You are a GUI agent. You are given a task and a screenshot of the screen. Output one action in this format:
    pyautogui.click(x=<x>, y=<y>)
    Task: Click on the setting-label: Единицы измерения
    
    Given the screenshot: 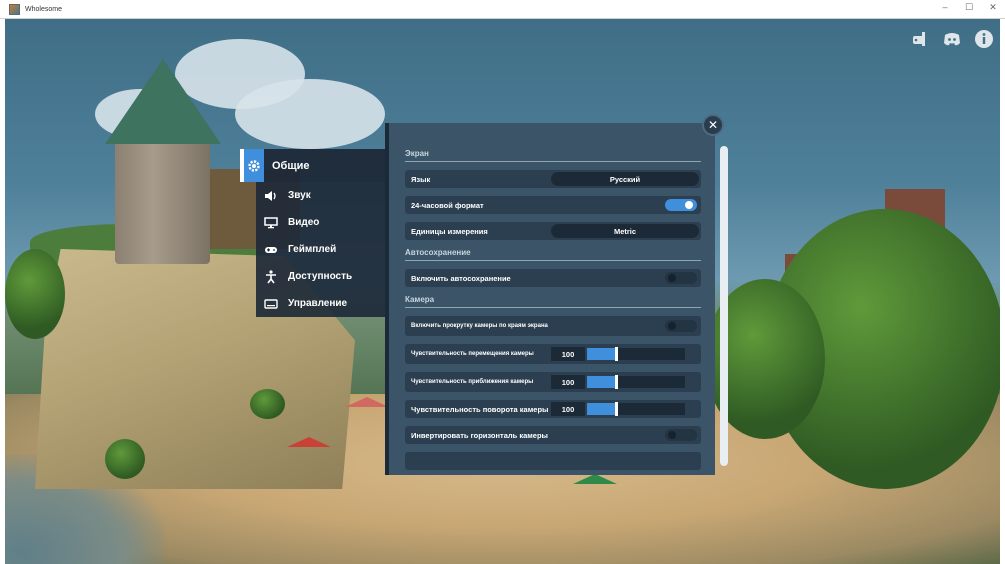 What is the action you would take?
    pyautogui.click(x=449, y=231)
    